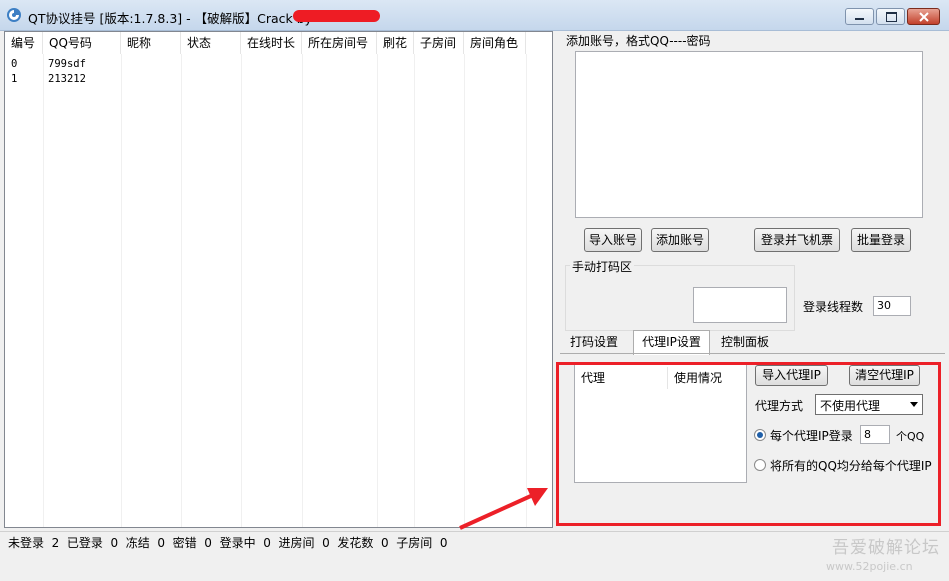  Describe the element at coordinates (886, 548) in the screenshot. I see `watermark-text: 吾爱破解论坛` at that location.